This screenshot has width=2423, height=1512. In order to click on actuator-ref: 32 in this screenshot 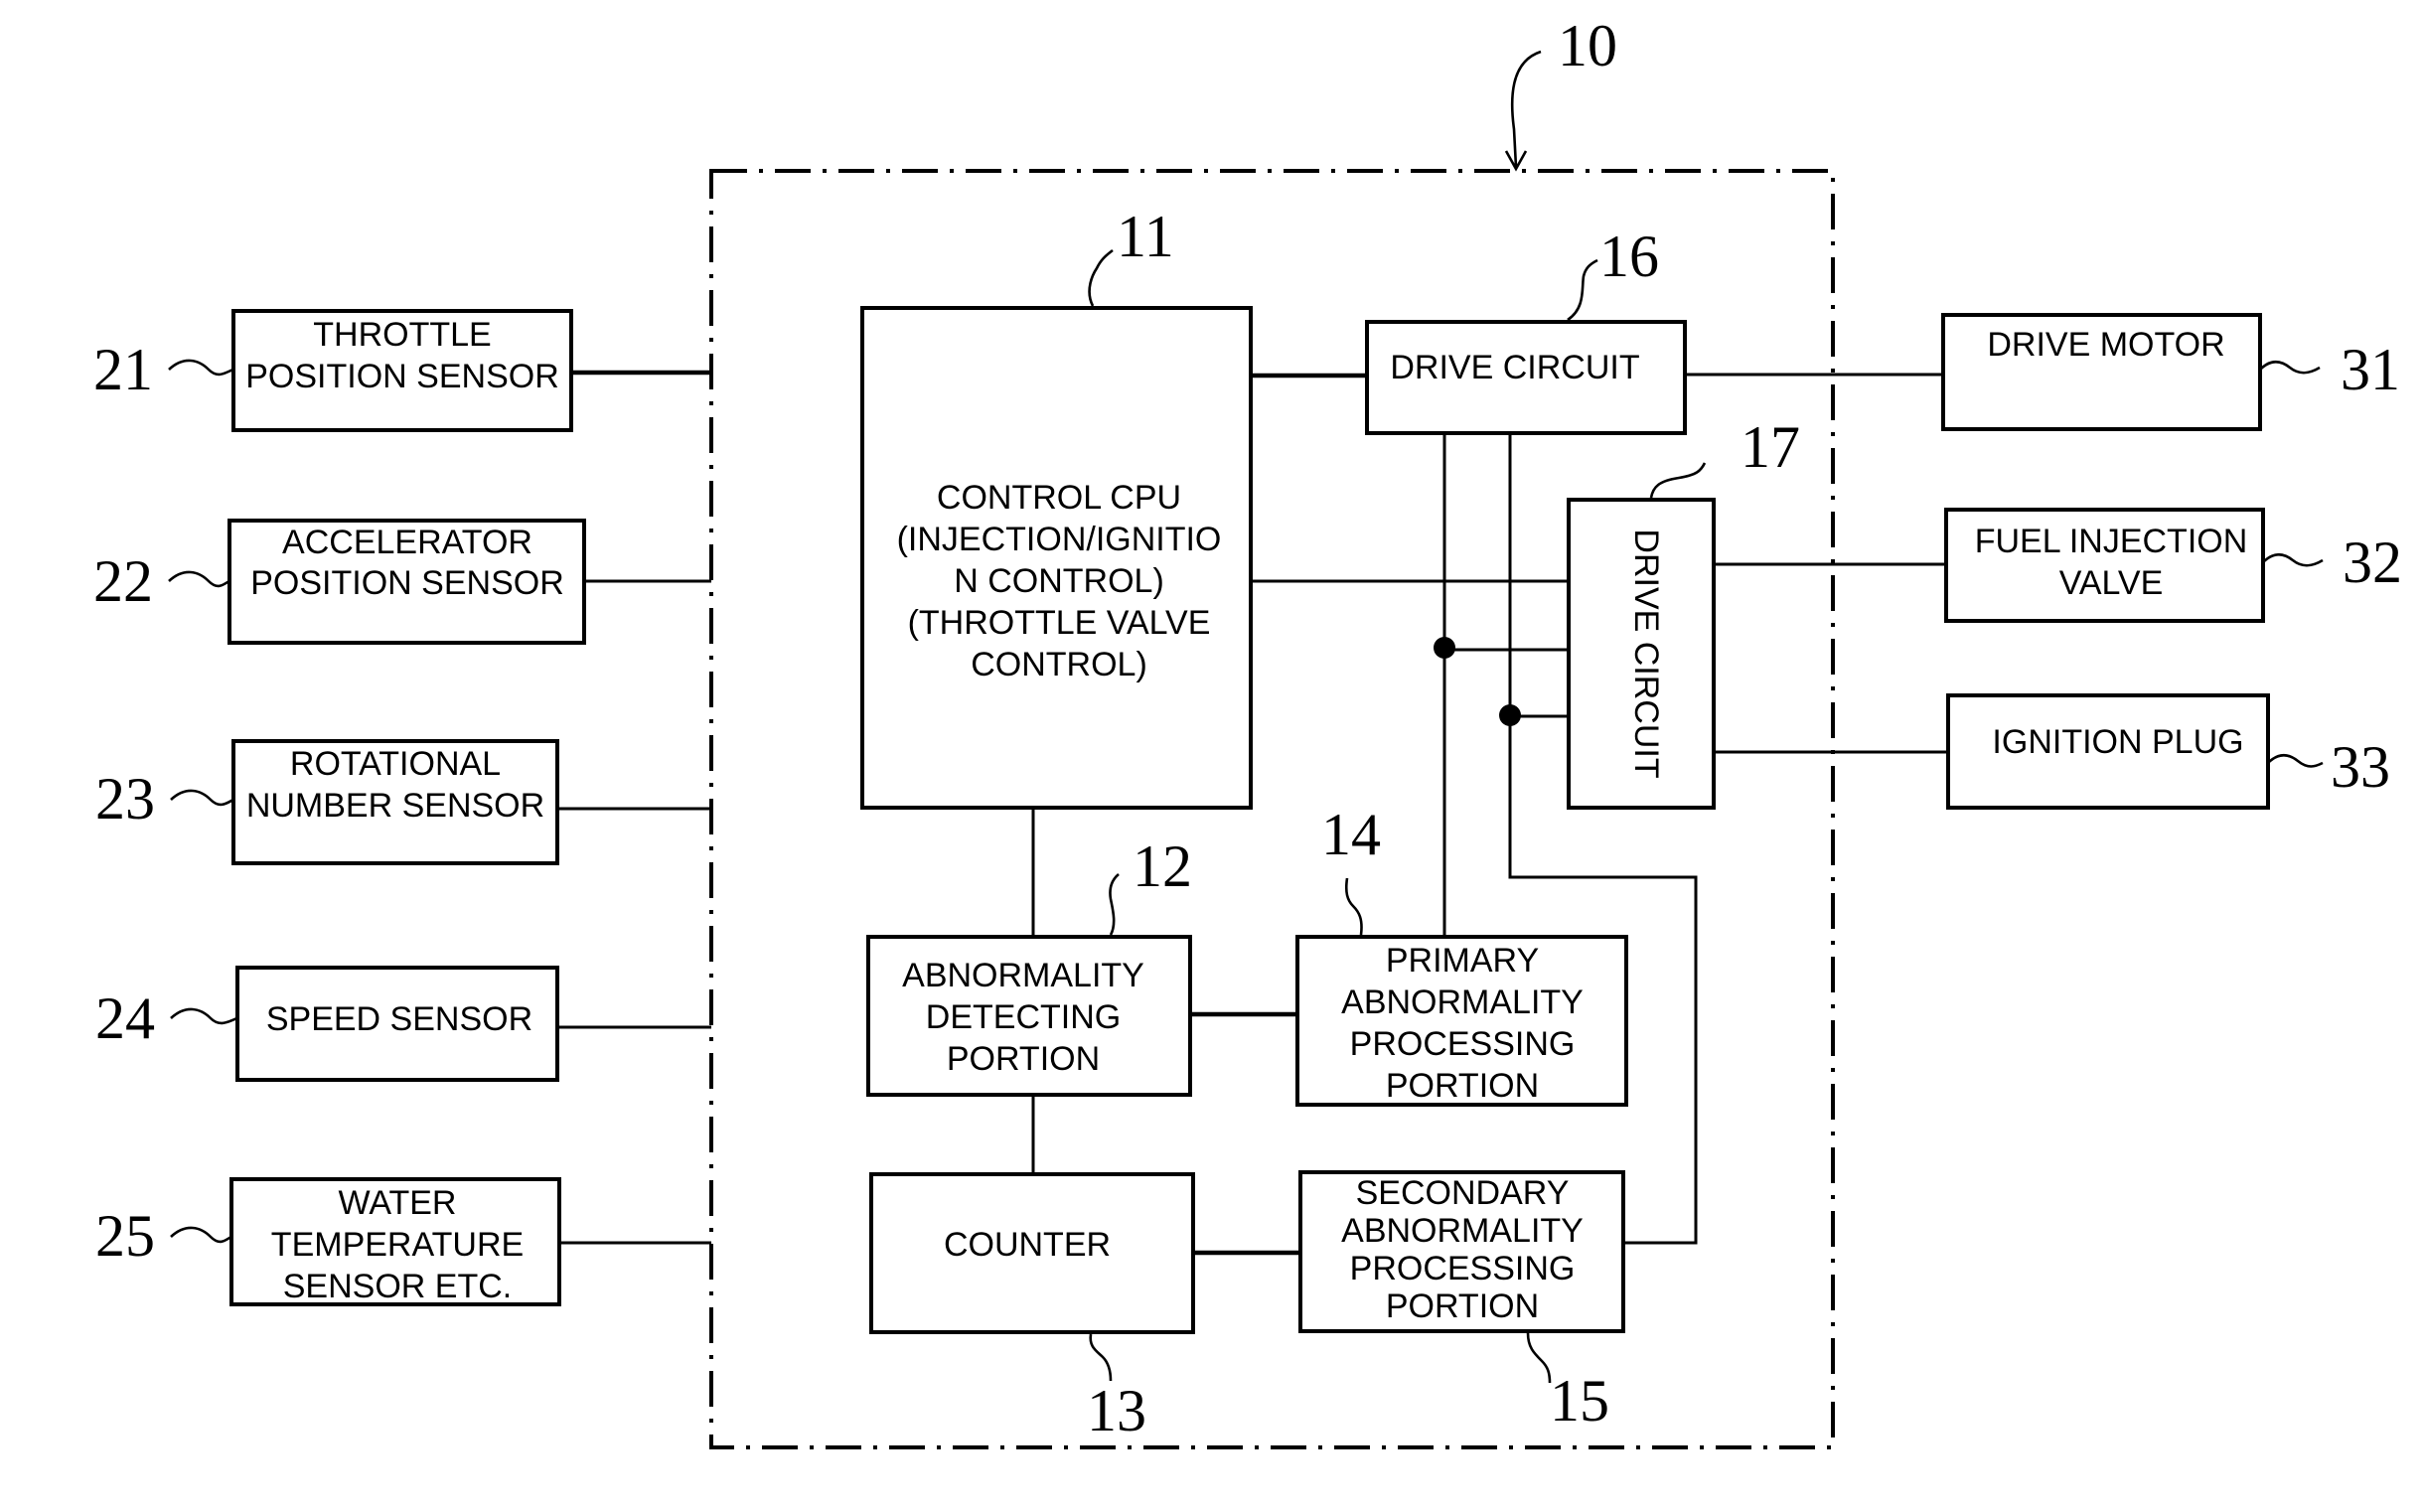, I will do `click(2372, 562)`.